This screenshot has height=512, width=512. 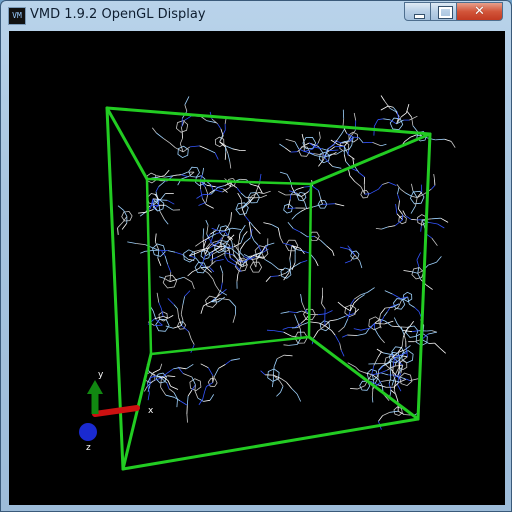 I want to click on maximize-button, so click(x=443, y=11).